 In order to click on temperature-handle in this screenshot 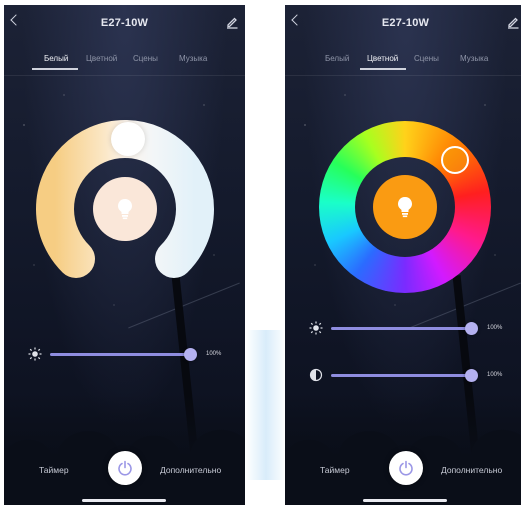, I will do `click(128, 139)`.